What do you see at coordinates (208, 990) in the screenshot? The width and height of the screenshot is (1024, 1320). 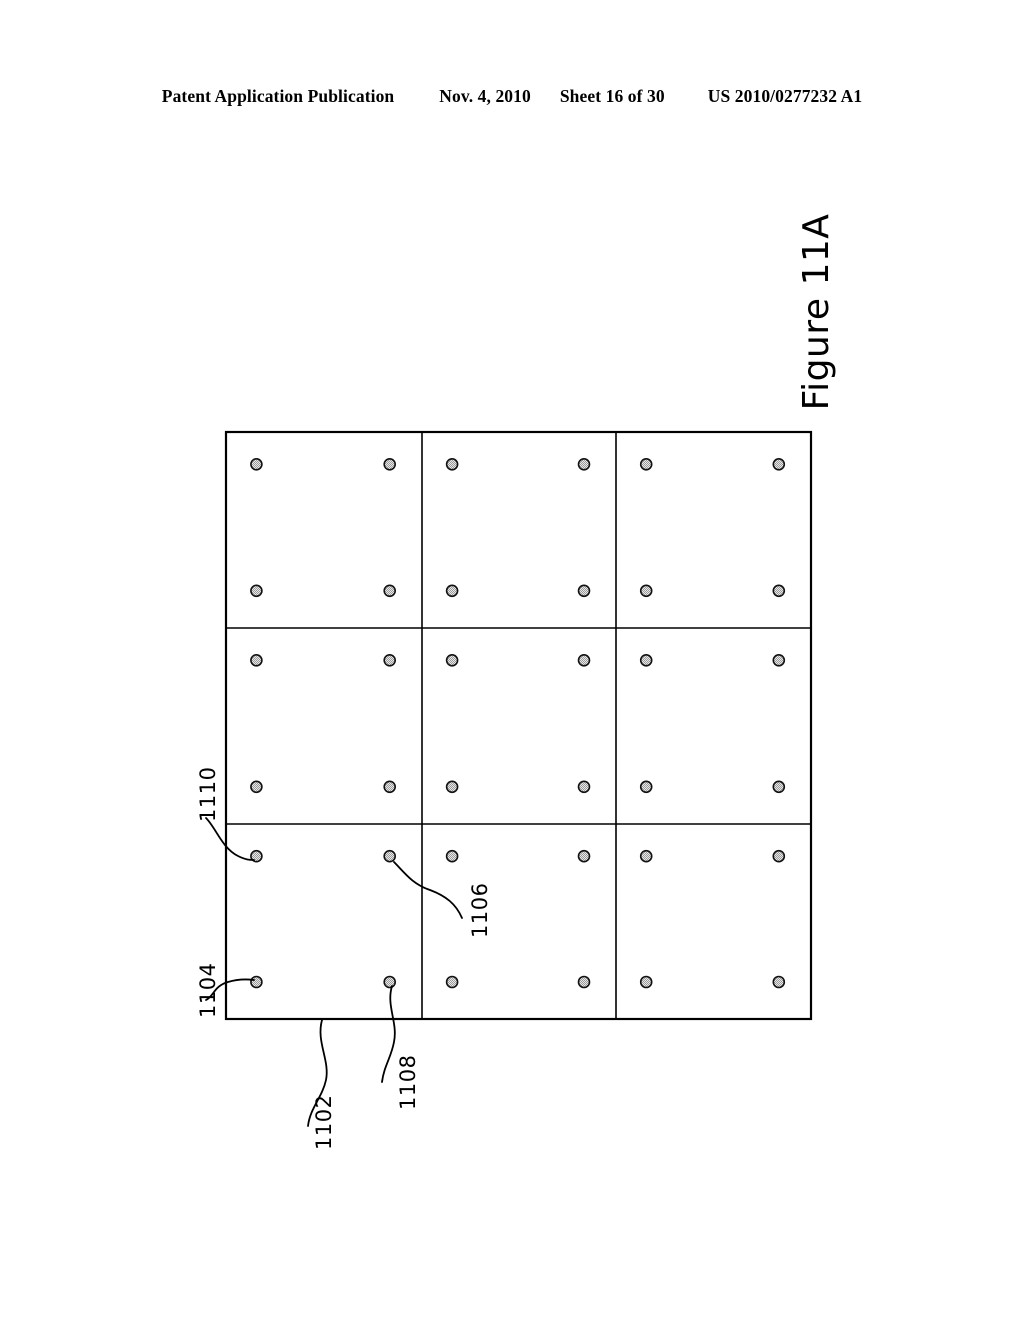 I see `ref-1104: 1104` at bounding box center [208, 990].